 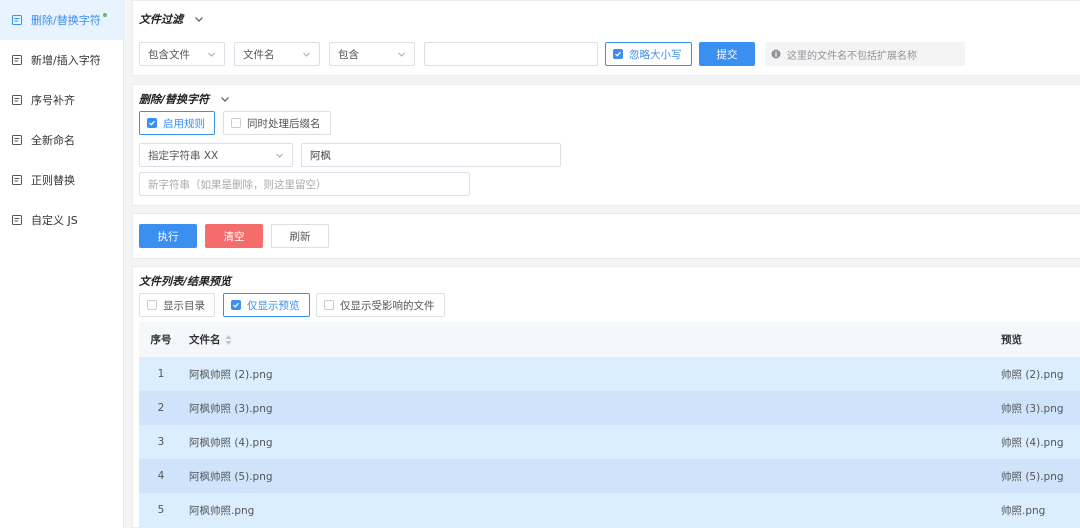 What do you see at coordinates (609, 476) in the screenshot?
I see `table-row: 4 阿枫帅照 (5).png 帅照 (5).png` at bounding box center [609, 476].